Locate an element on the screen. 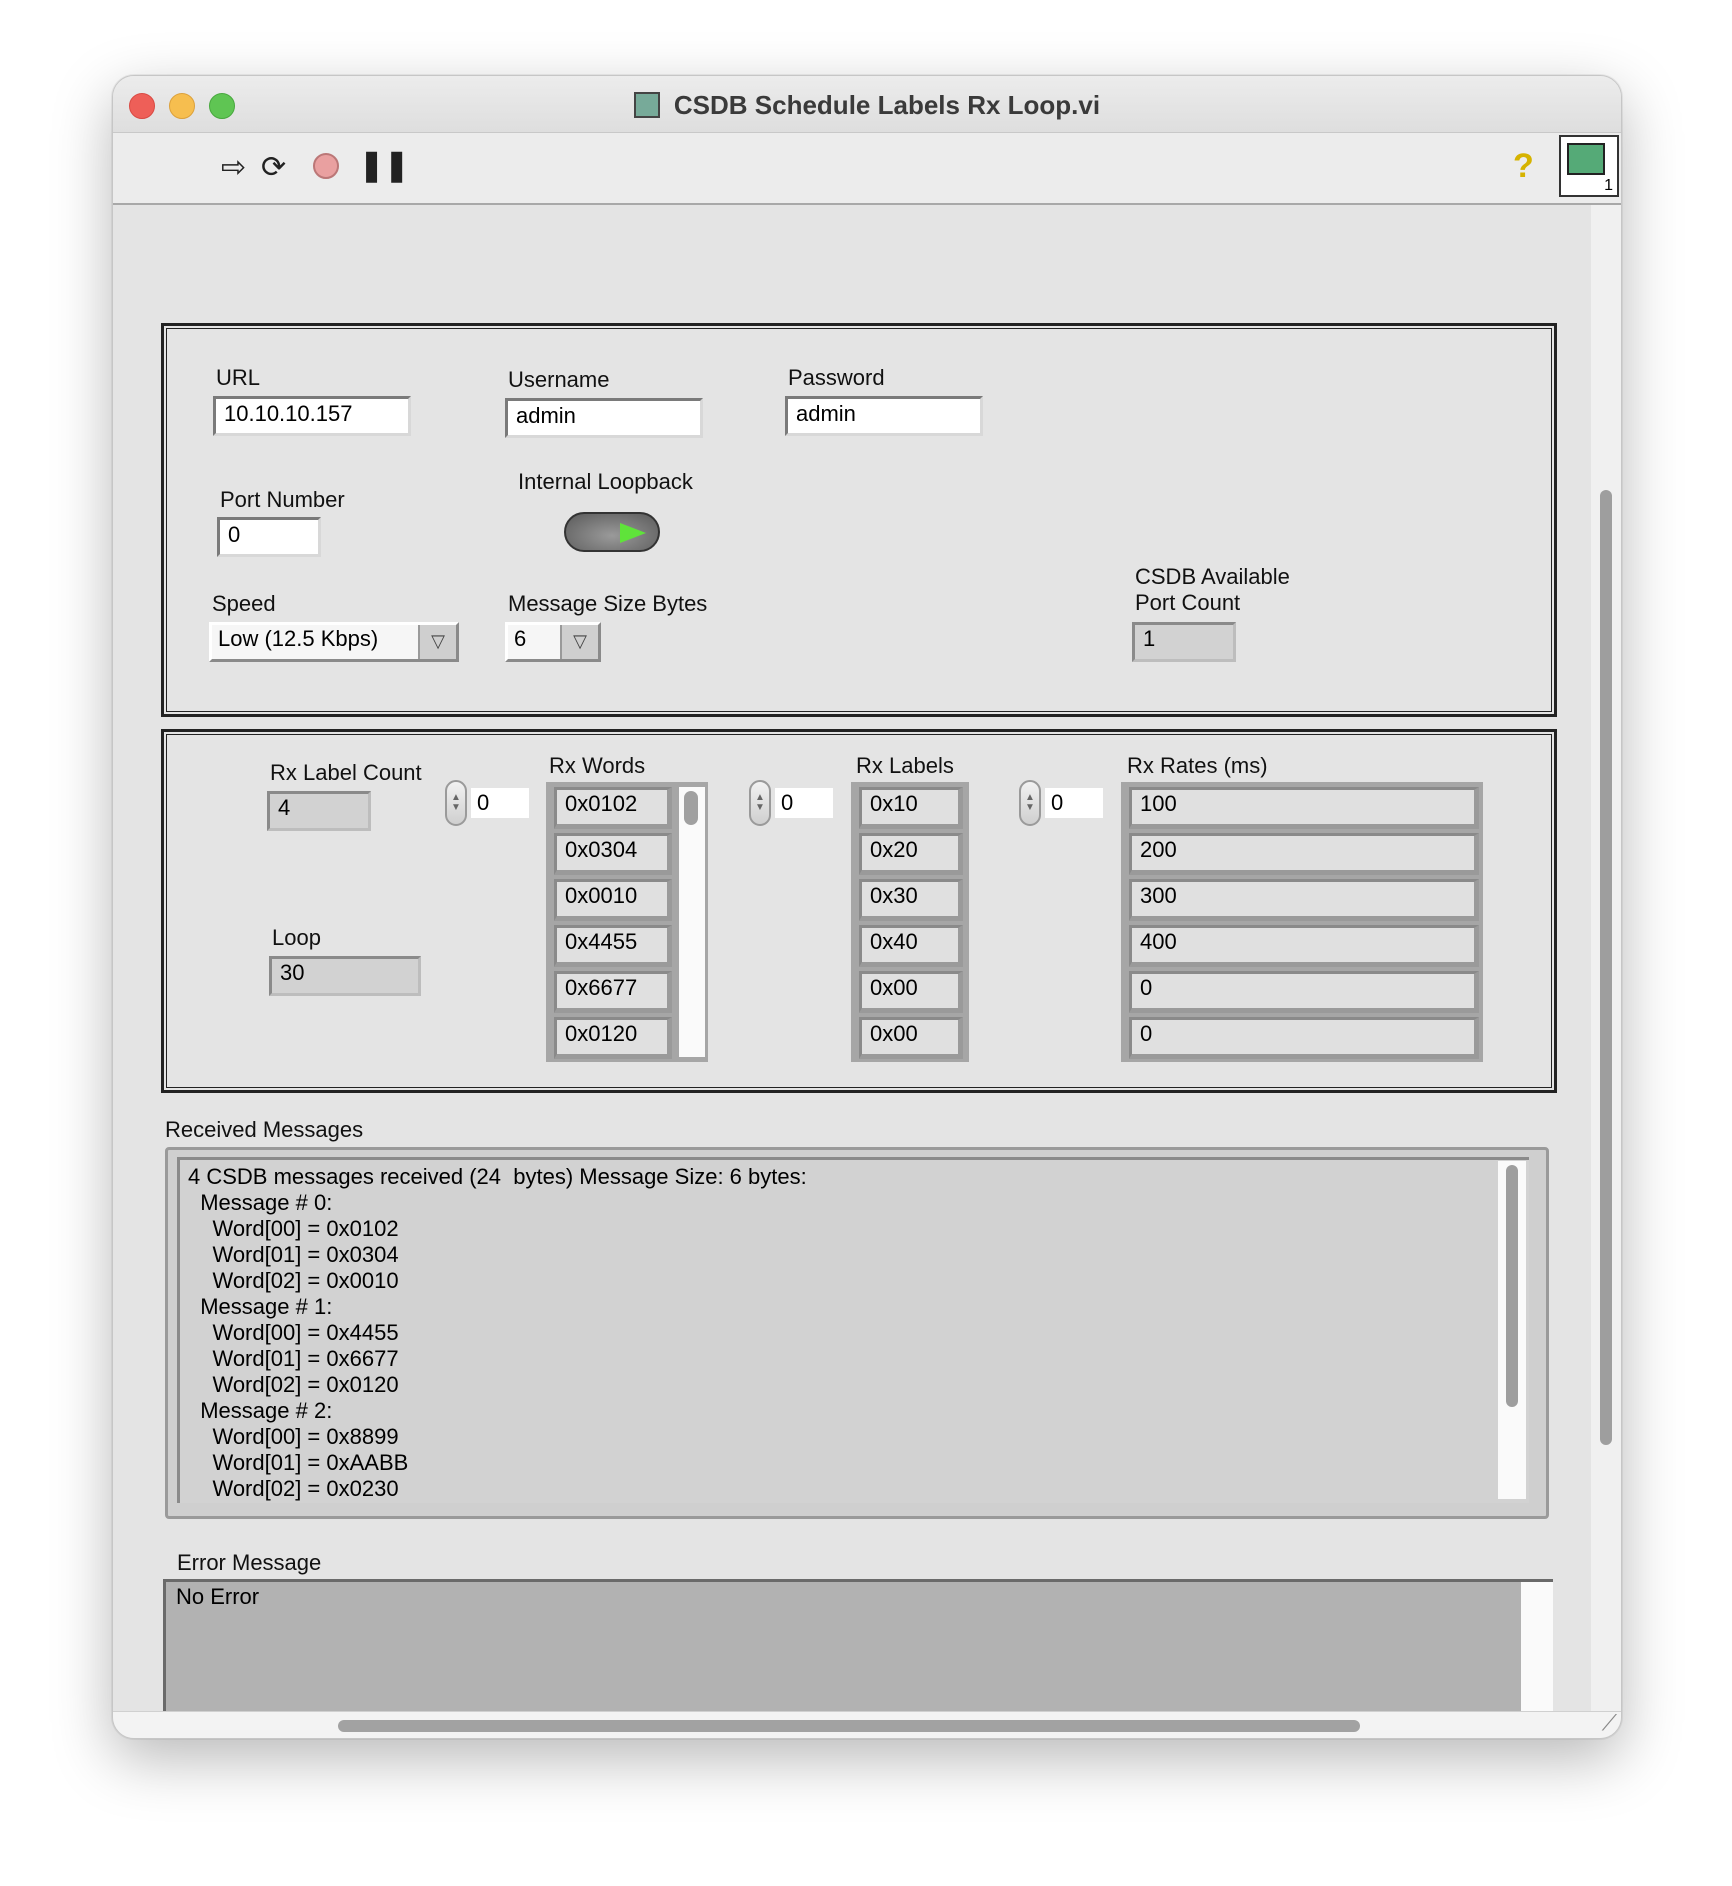  speed-value: Low (12.5 Kbps) is located at coordinates (298, 638).